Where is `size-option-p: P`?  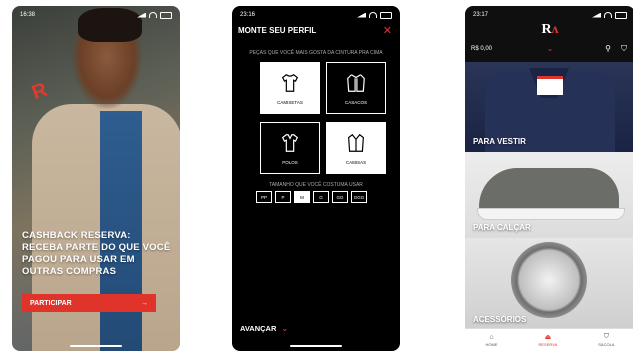 size-option-p: P is located at coordinates (283, 197).